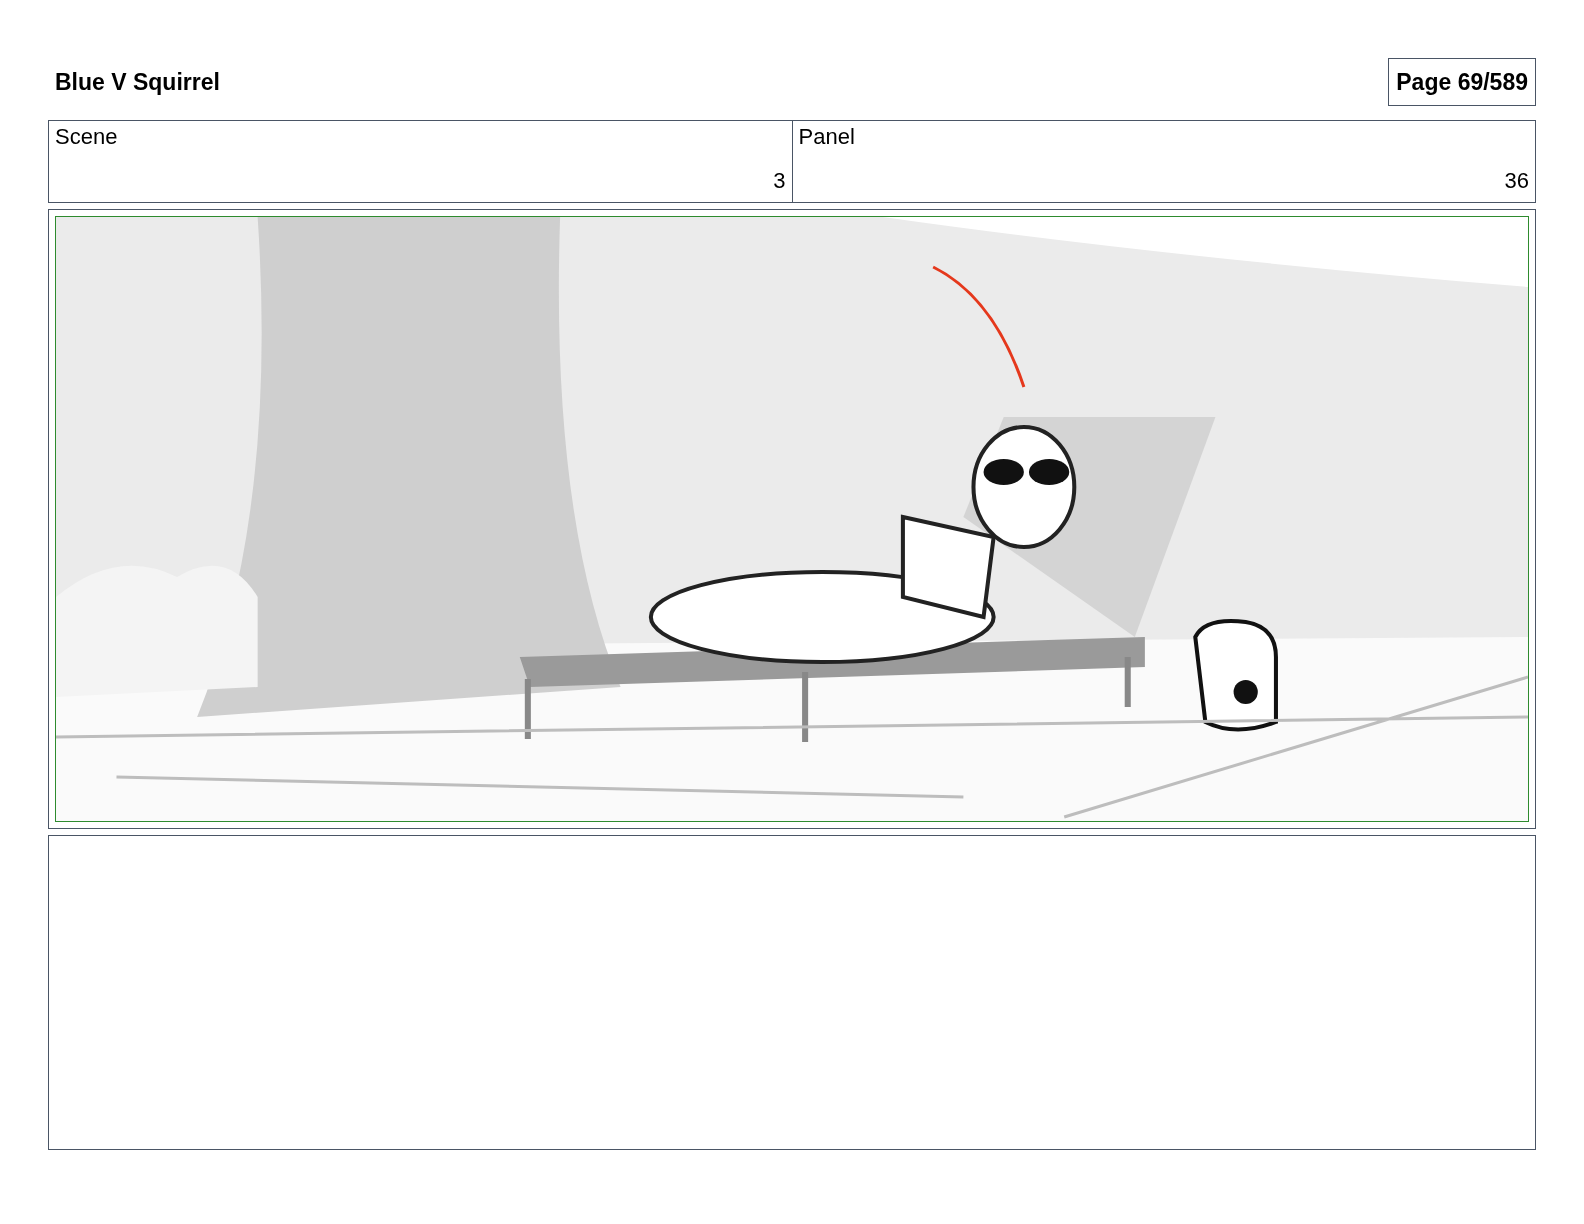  What do you see at coordinates (827, 137) in the screenshot?
I see `cell-heading: Panel` at bounding box center [827, 137].